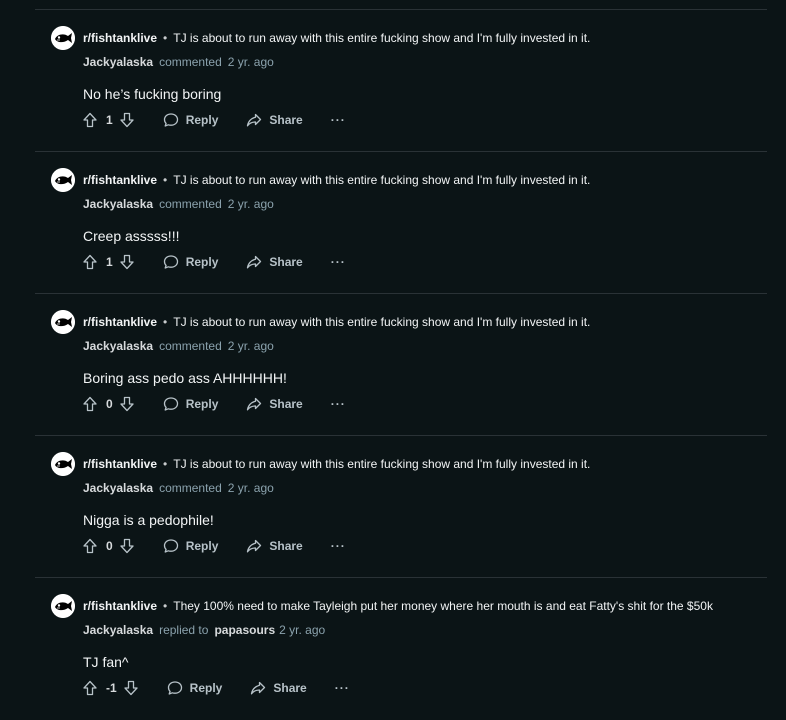  What do you see at coordinates (244, 630) in the screenshot?
I see `parent-author-link: papasours` at bounding box center [244, 630].